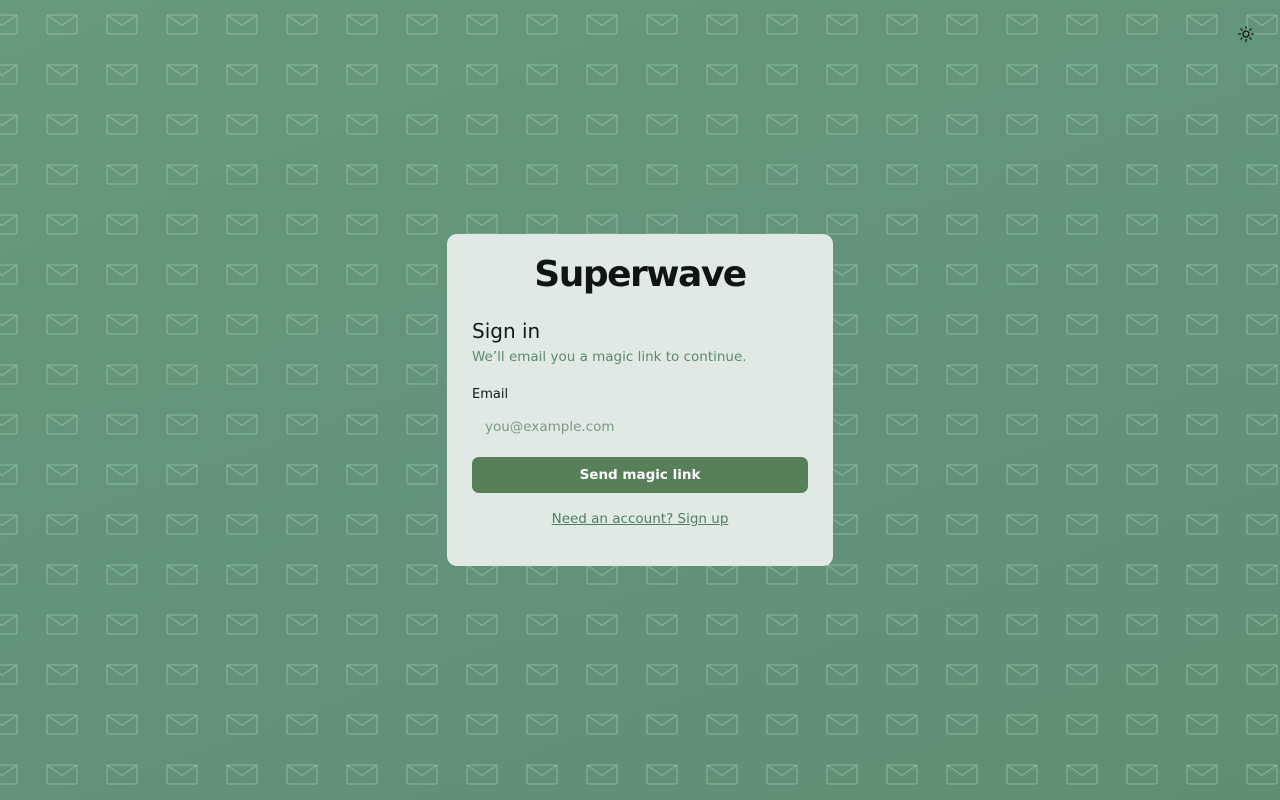 The image size is (1280, 800). Describe the element at coordinates (640, 519) in the screenshot. I see `signup-link: Need an account? Sign up` at that location.